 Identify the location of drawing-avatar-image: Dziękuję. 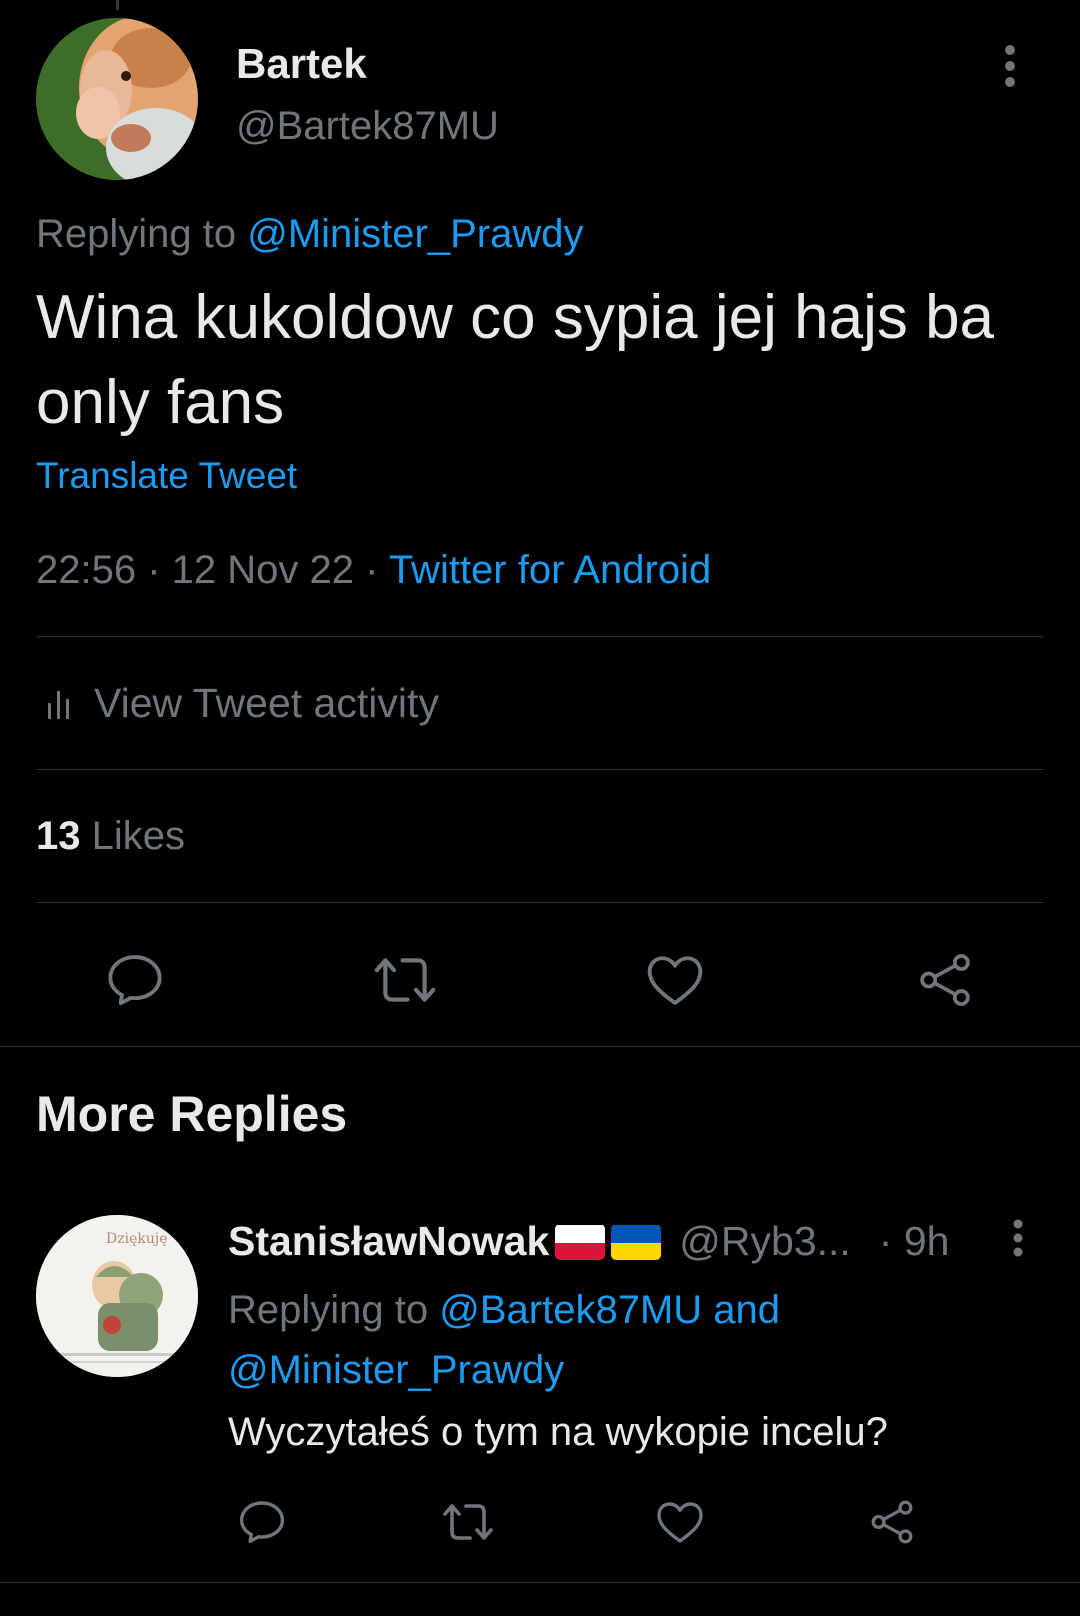
(117, 1296).